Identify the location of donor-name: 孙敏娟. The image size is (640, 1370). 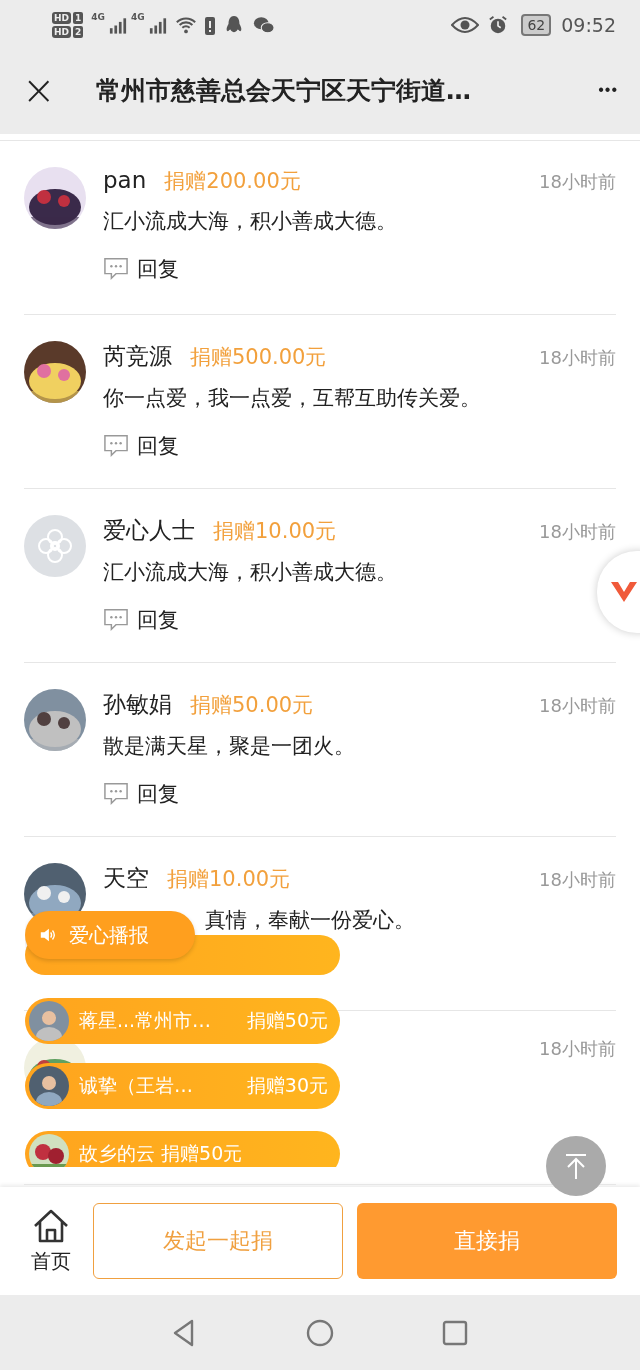
(137, 704).